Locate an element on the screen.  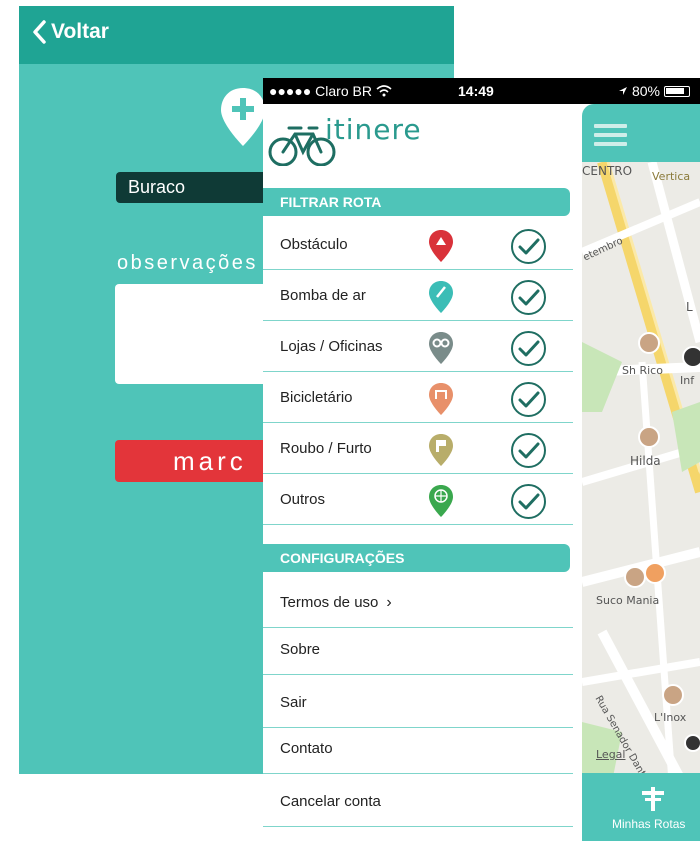
mark-button: marc is located at coordinates (195, 461).